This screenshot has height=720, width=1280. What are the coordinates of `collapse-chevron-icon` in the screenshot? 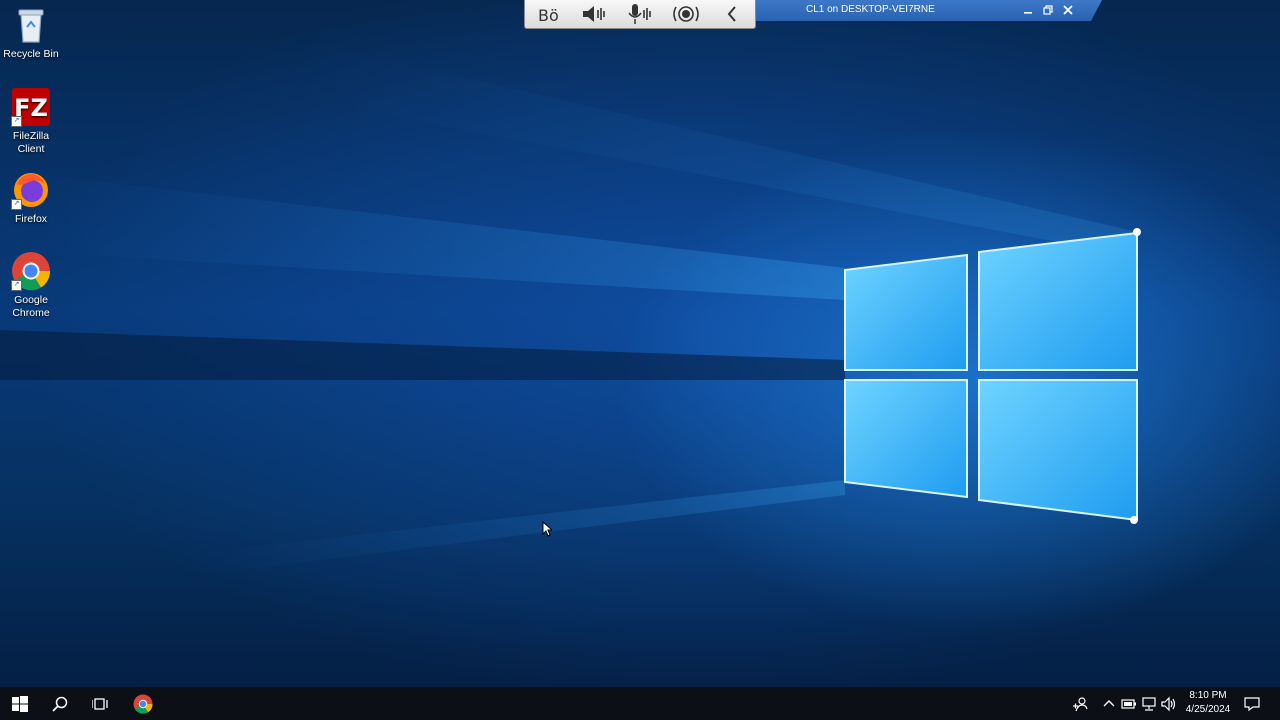 It's located at (732, 14).